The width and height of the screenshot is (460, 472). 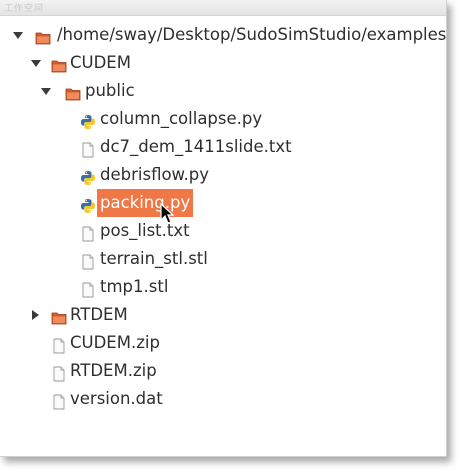 What do you see at coordinates (24, 9) in the screenshot?
I see `panel-title: 工作空间` at bounding box center [24, 9].